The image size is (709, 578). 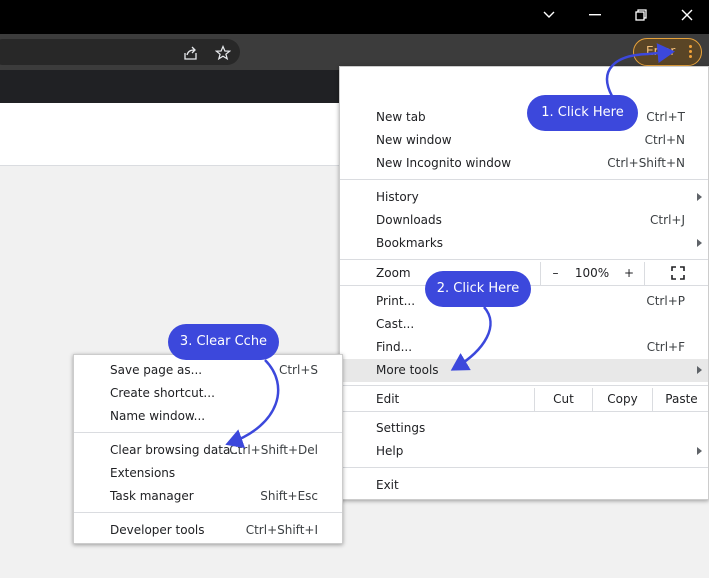 I want to click on three-dots-vertical-icon, so click(x=690, y=52).